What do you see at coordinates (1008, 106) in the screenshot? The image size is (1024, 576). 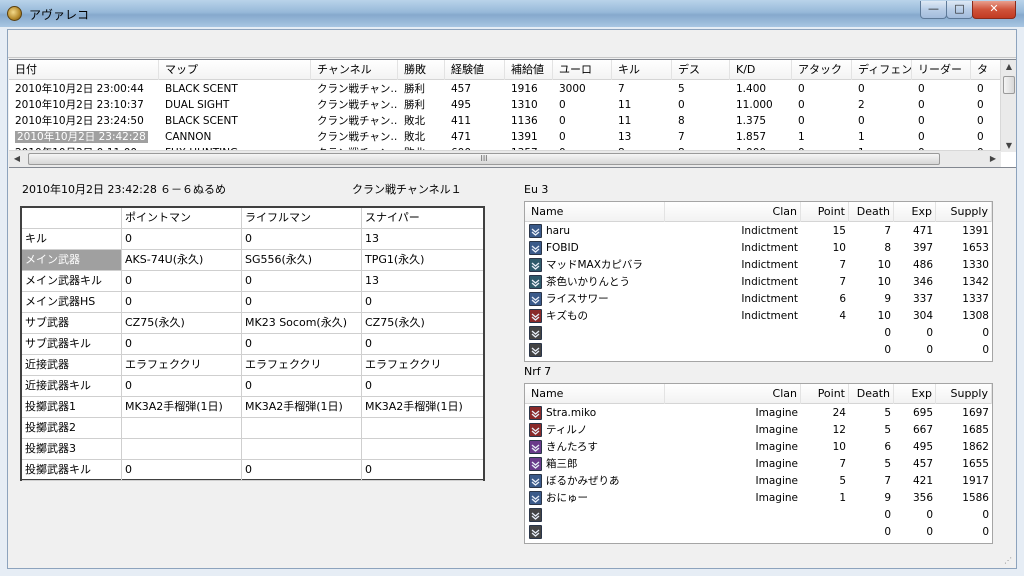 I see `match-list-vscrollbar: ▲ ▼` at bounding box center [1008, 106].